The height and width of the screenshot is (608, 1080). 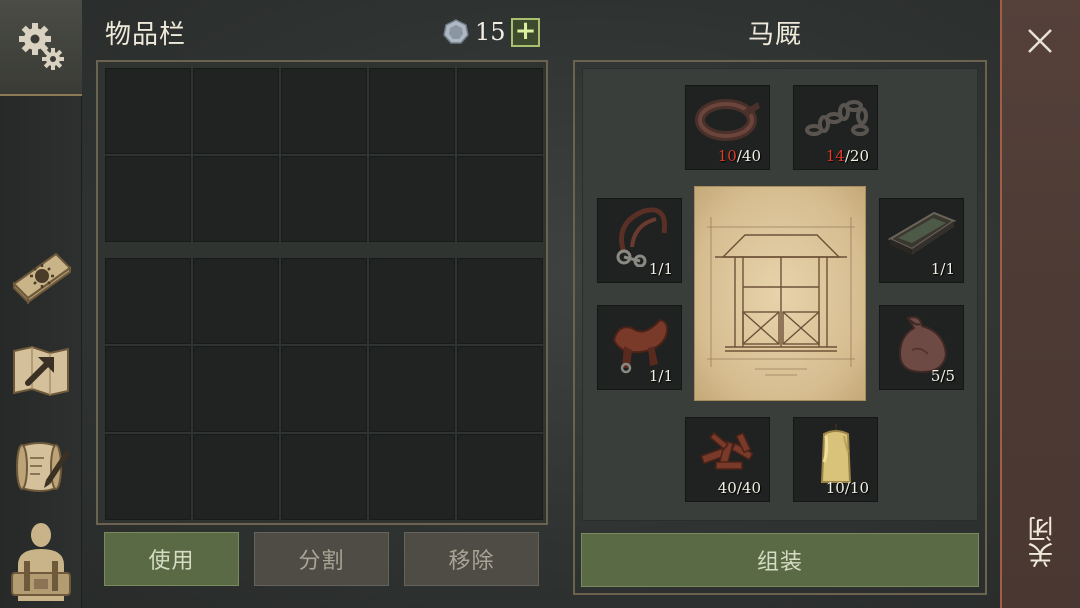 What do you see at coordinates (942, 376) in the screenshot?
I see `material-count: 5/5` at bounding box center [942, 376].